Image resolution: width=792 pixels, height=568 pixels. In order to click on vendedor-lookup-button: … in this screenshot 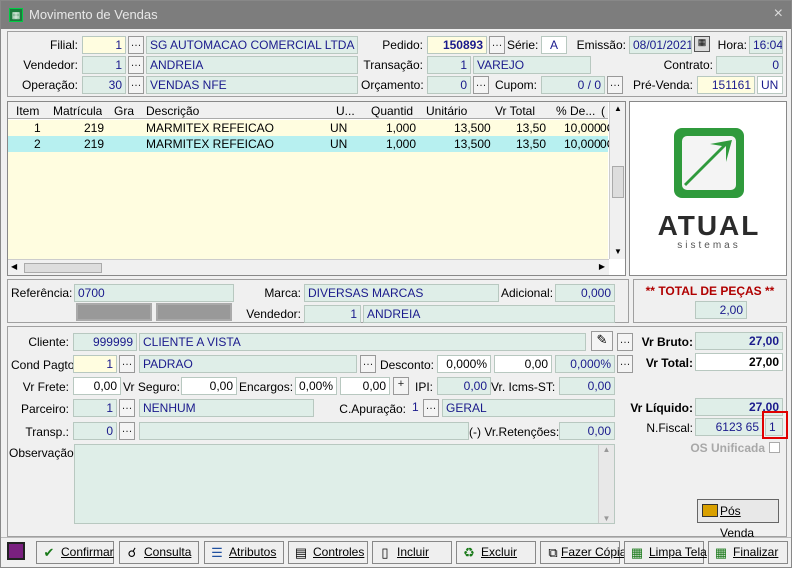, I will do `click(136, 65)`.